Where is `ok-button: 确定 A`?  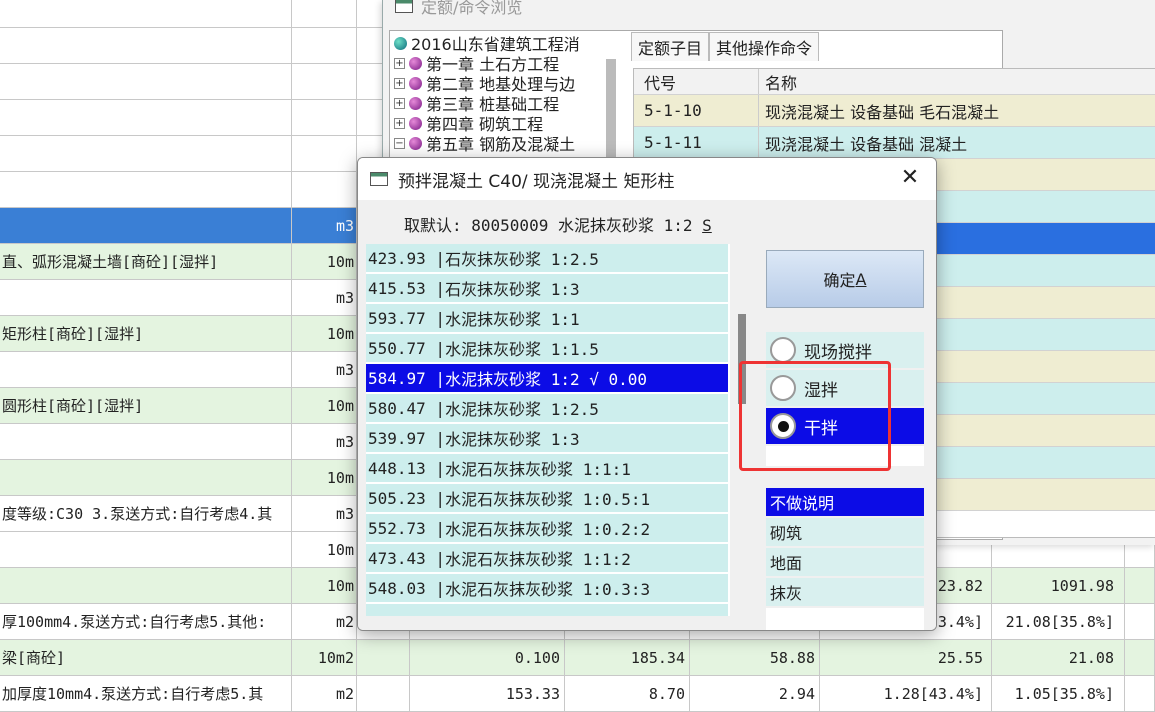
ok-button: 确定 A is located at coordinates (845, 279).